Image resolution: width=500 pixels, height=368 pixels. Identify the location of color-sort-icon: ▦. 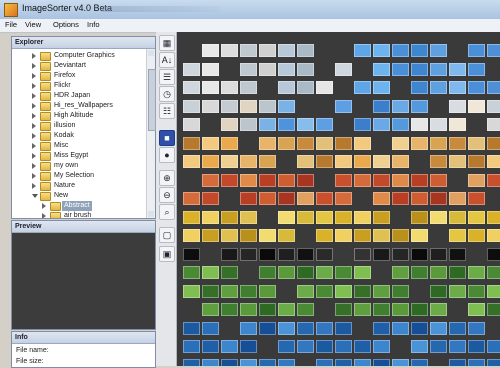
(167, 43).